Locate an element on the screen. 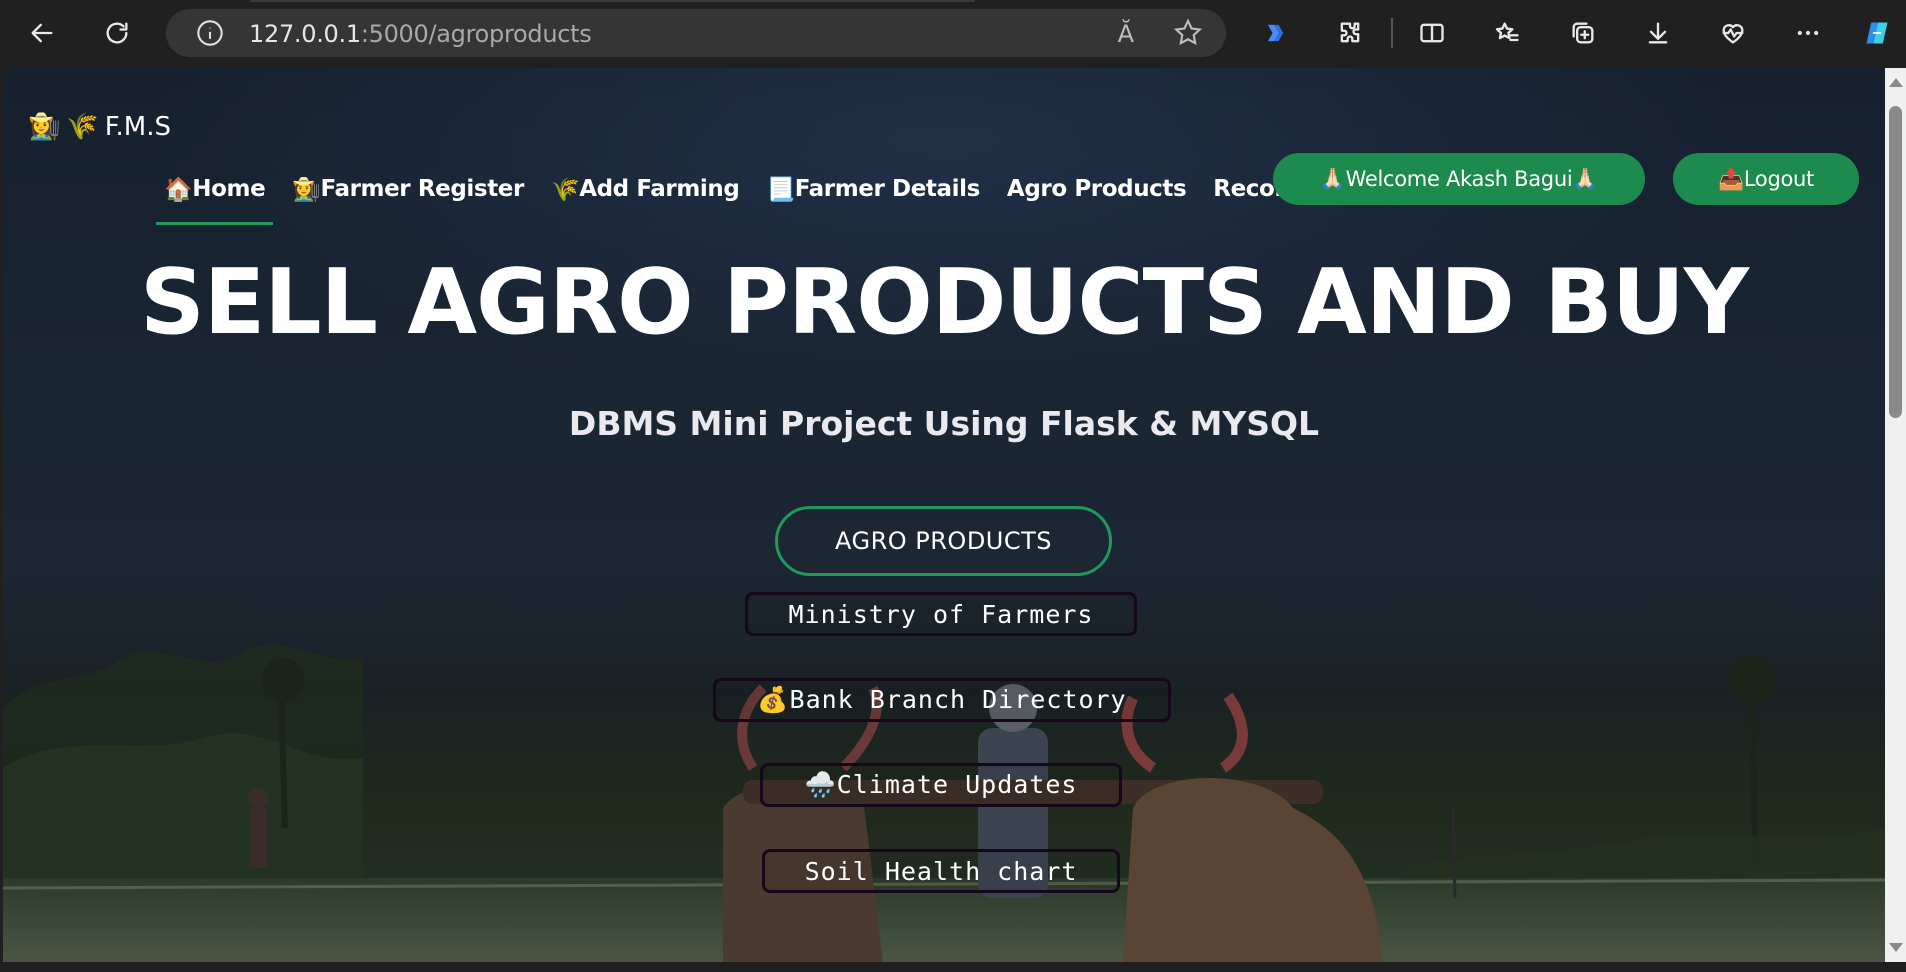 Image resolution: width=1906 pixels, height=972 pixels. page-scrollbar is located at coordinates (1895, 515).